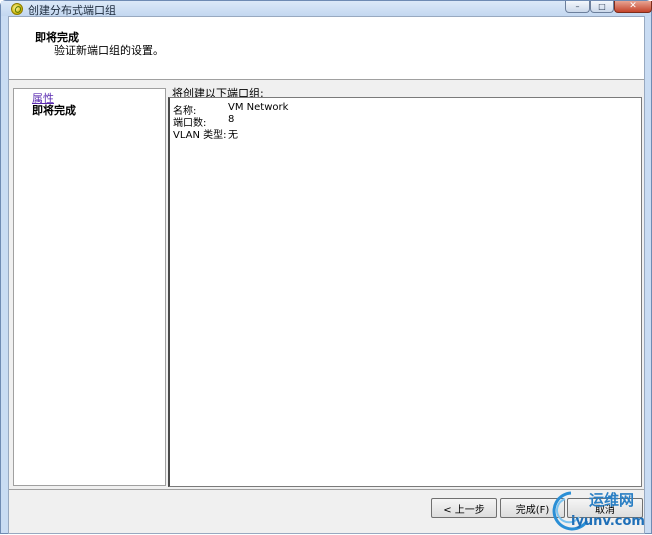  What do you see at coordinates (109, 50) in the screenshot?
I see `page-subtitle: 验证新端口组的设置。` at bounding box center [109, 50].